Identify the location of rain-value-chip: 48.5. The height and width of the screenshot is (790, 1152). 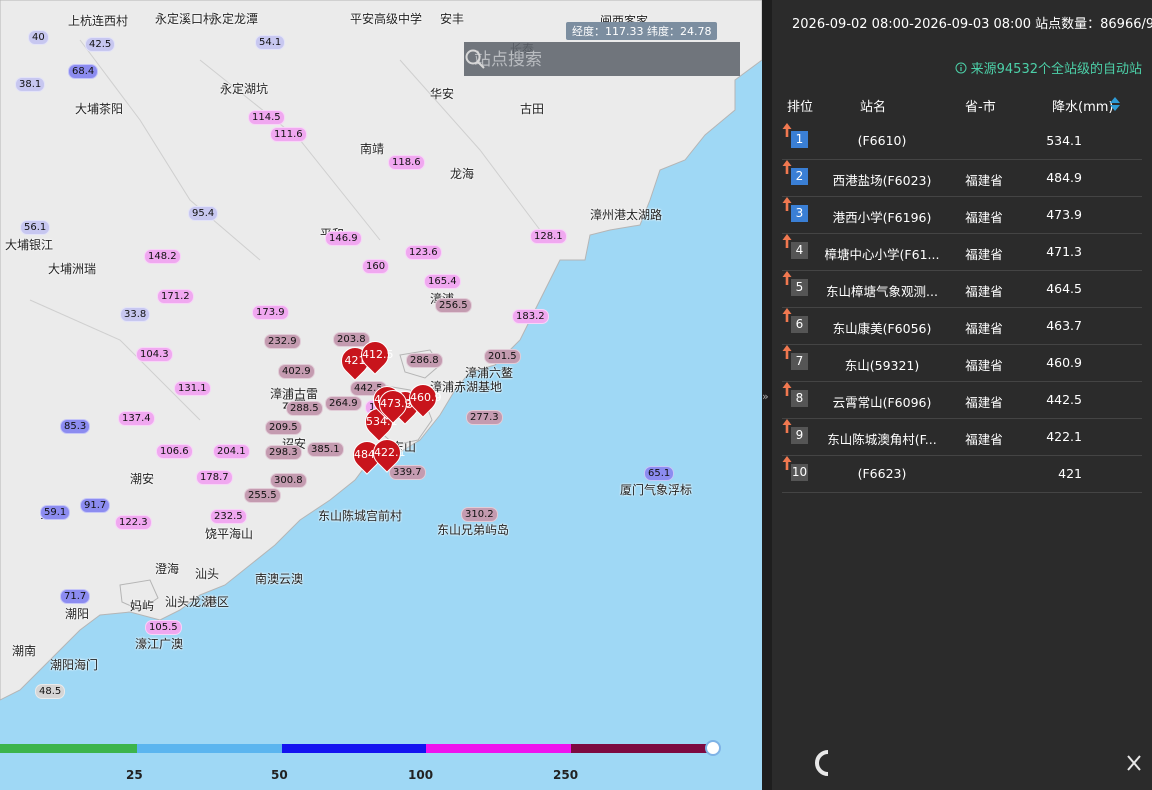
(50, 691).